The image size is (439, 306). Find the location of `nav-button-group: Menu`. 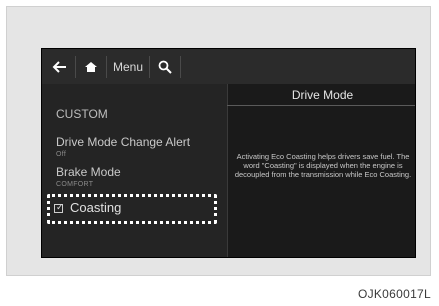

nav-button-group: Menu is located at coordinates (112, 66).